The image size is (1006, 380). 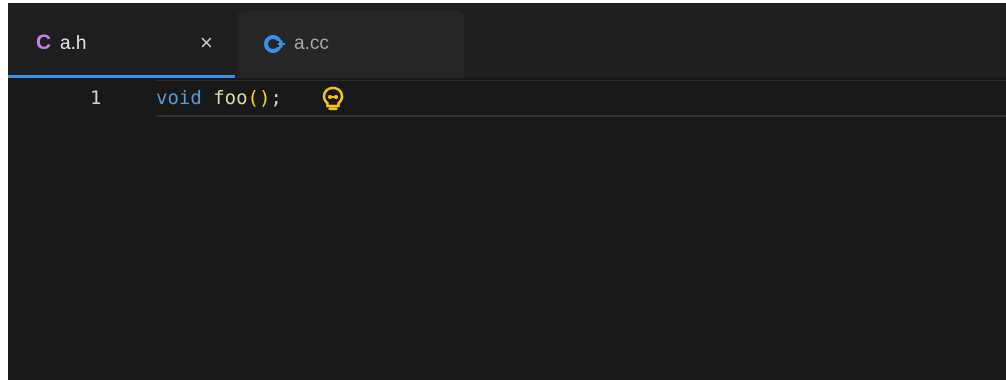 I want to click on c-language-icon: C, so click(x=44, y=42).